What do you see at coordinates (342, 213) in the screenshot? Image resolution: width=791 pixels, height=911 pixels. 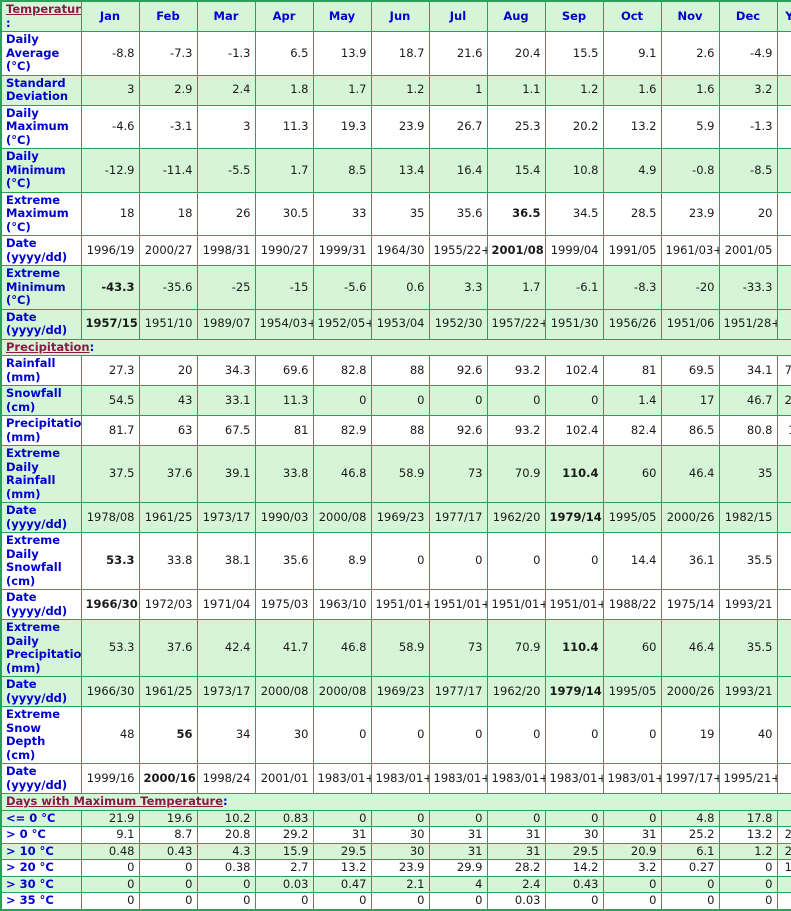 I see `cell-month-may: 33` at bounding box center [342, 213].